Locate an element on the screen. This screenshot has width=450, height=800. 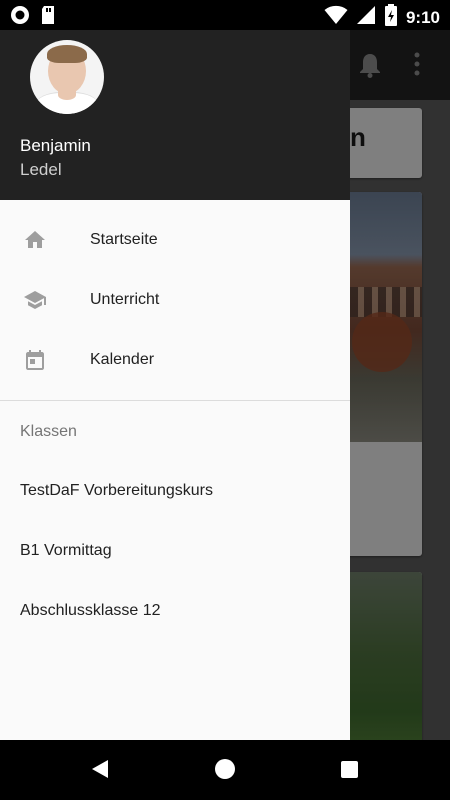
home-button-icon is located at coordinates (225, 769).